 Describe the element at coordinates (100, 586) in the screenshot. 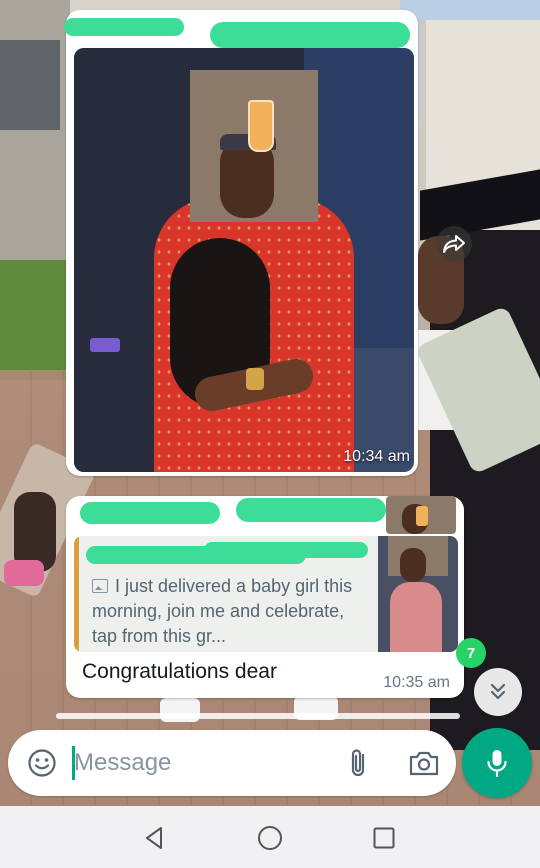

I see `image-icon` at that location.